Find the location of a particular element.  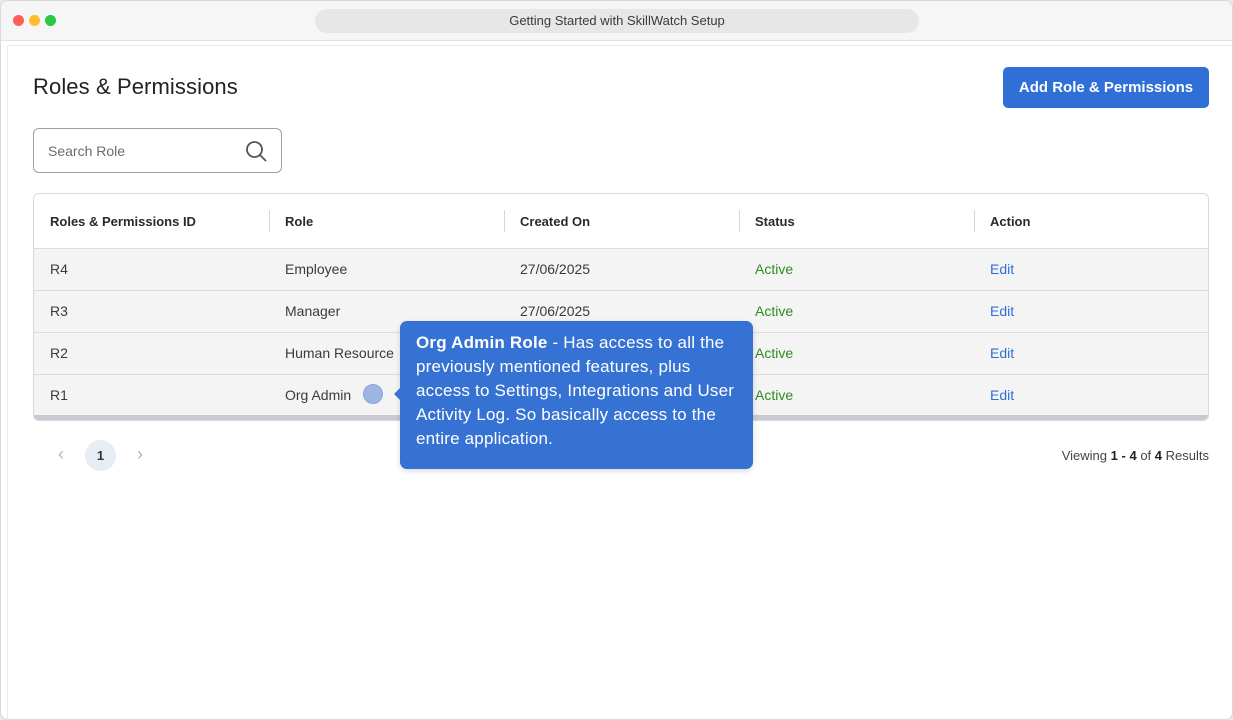

cell-id: R1 is located at coordinates (59, 395).